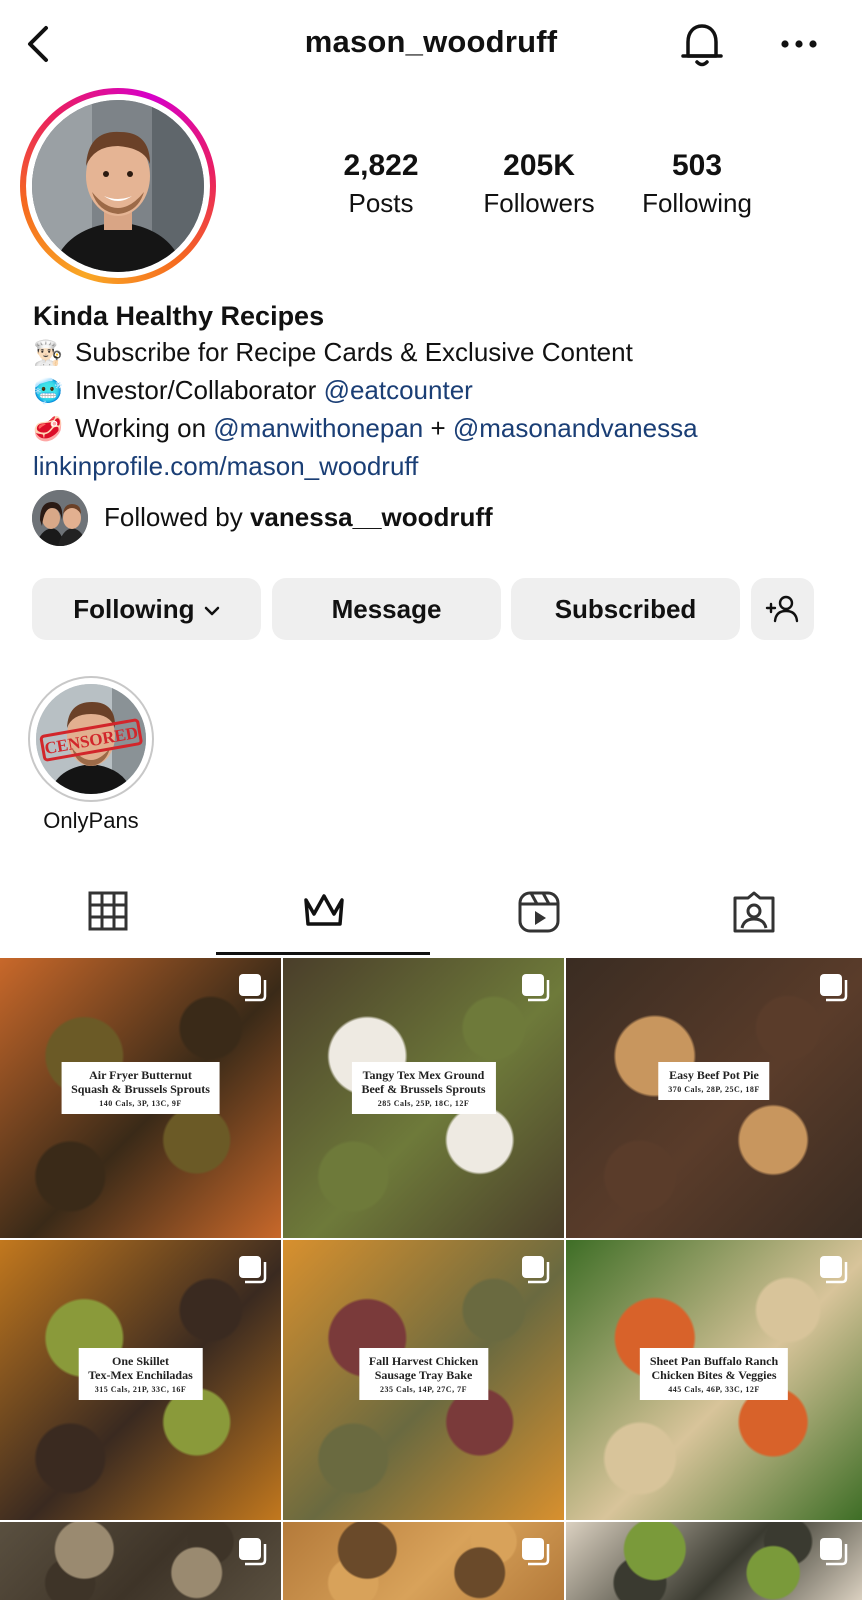 The height and width of the screenshot is (1600, 862). Describe the element at coordinates (177, 517) in the screenshot. I see `followed-by-prefix: Followed by` at that location.